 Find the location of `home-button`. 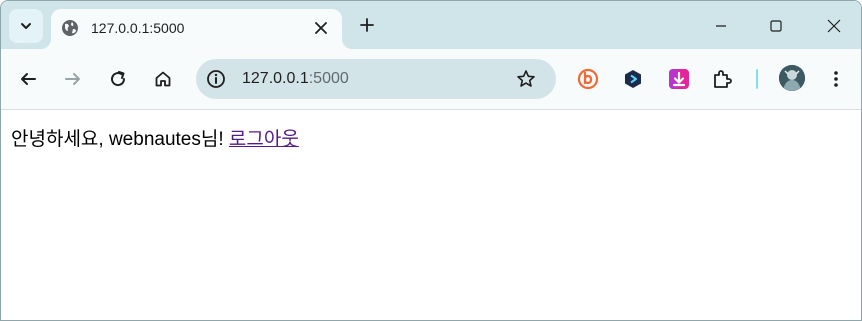

home-button is located at coordinates (163, 79).